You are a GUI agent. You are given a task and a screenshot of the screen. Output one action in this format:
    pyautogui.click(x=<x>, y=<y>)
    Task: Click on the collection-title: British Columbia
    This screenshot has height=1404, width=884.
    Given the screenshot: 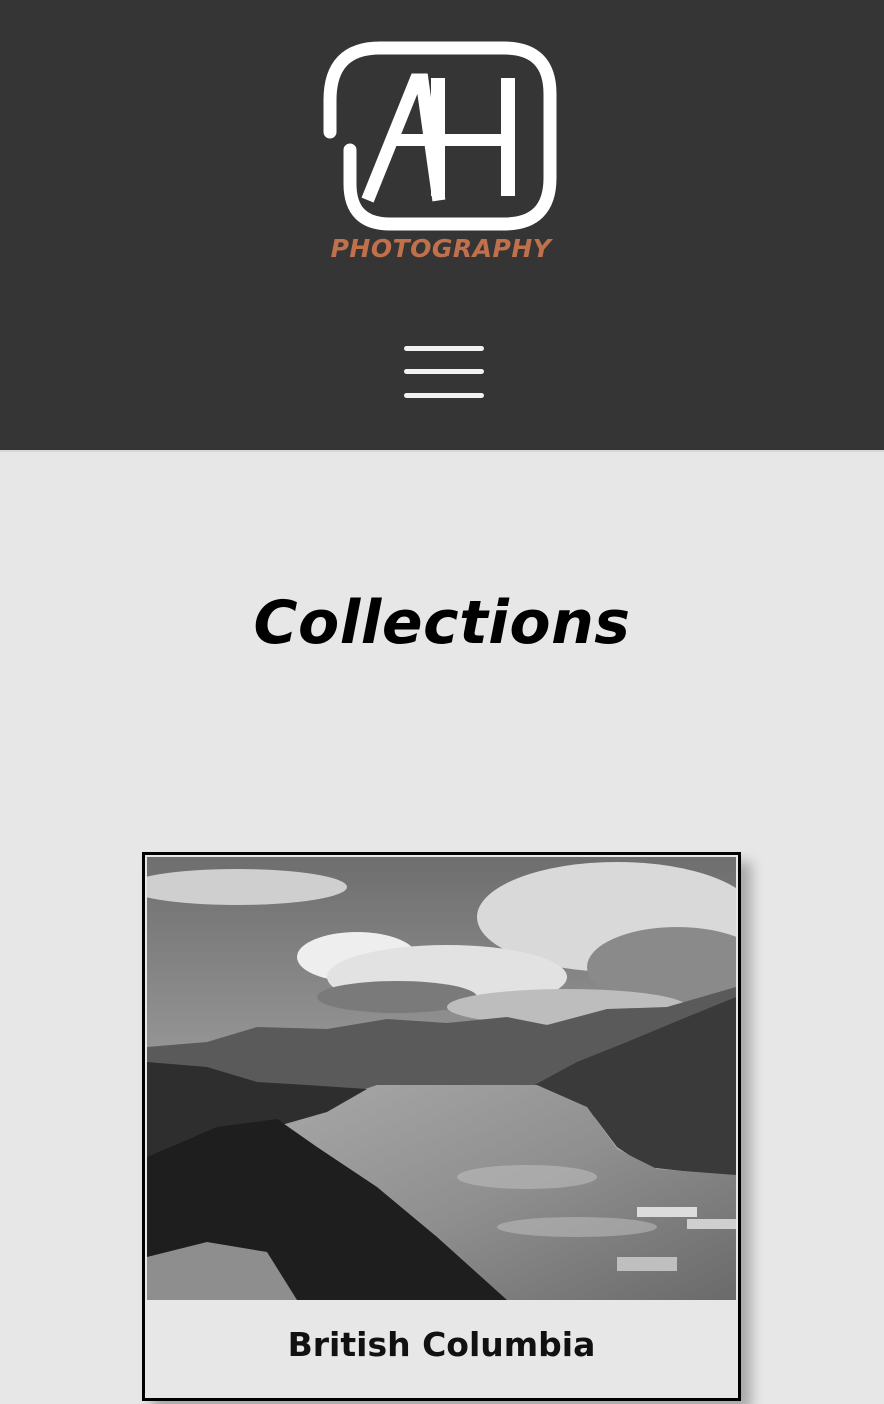 What is the action you would take?
    pyautogui.click(x=441, y=1344)
    